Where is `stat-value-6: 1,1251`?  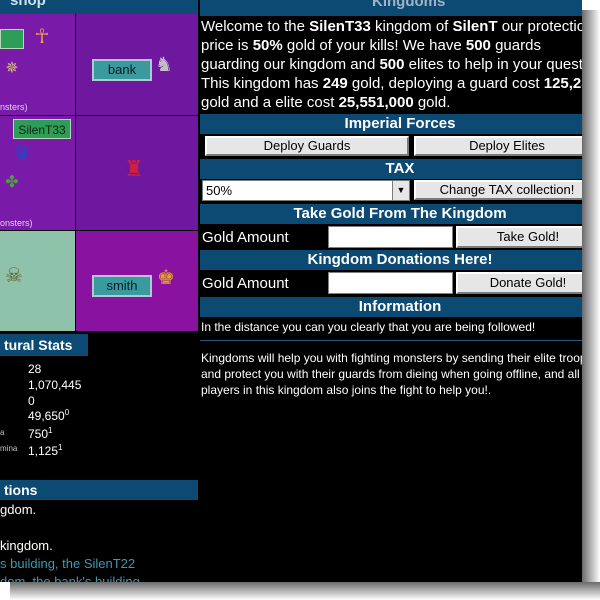 stat-value-6: 1,1251 is located at coordinates (45, 450).